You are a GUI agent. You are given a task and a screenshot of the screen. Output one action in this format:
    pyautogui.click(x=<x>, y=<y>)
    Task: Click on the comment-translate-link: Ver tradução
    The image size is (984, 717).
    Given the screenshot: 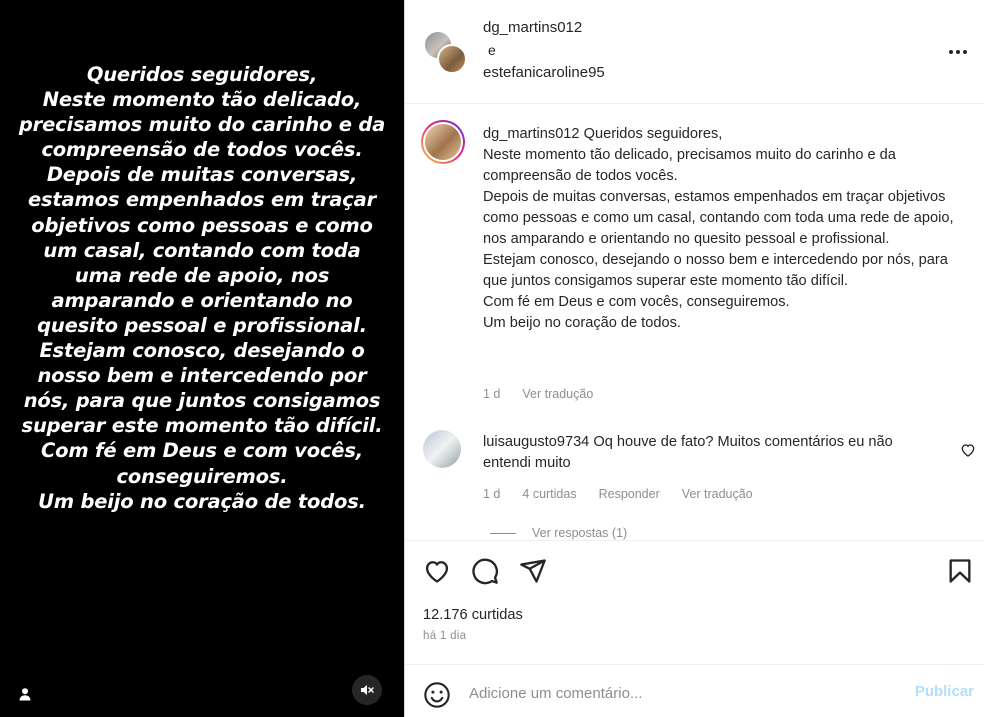 What is the action you would take?
    pyautogui.click(x=717, y=494)
    